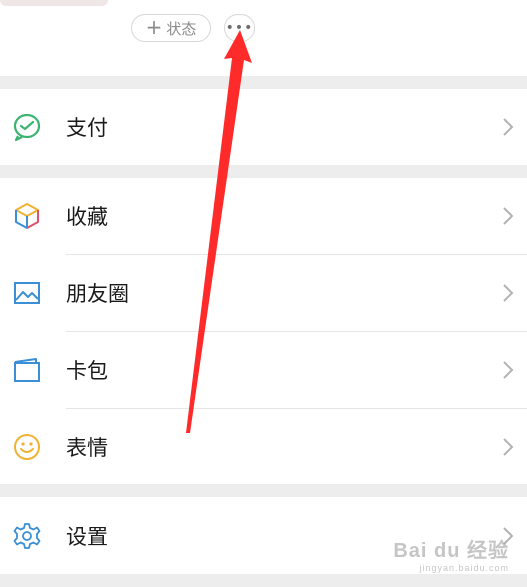 The height and width of the screenshot is (587, 527). Describe the element at coordinates (27, 535) in the screenshot. I see `gear-icon` at that location.